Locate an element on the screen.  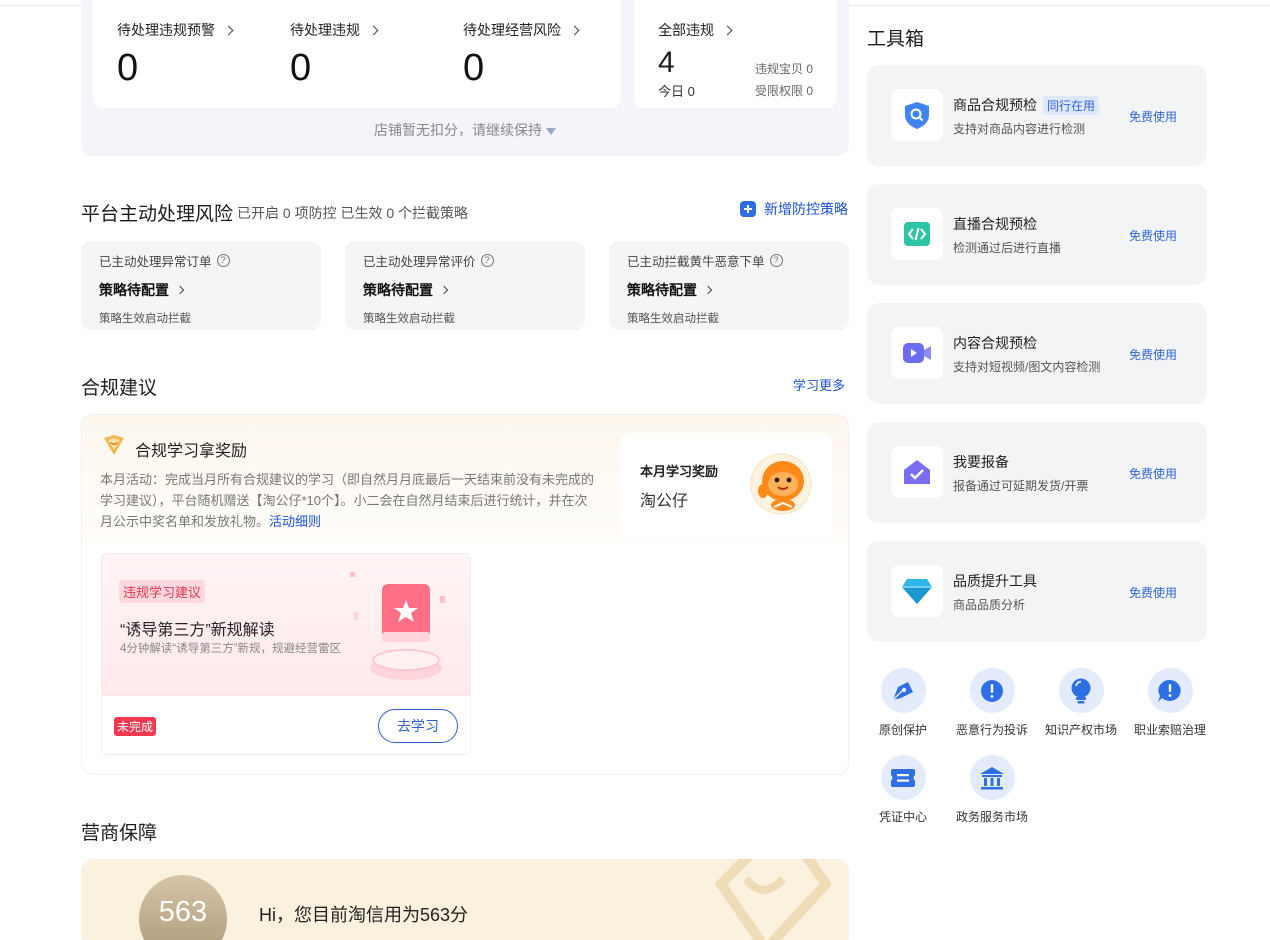
lesson-tag: 违规学习建议 is located at coordinates (162, 591).